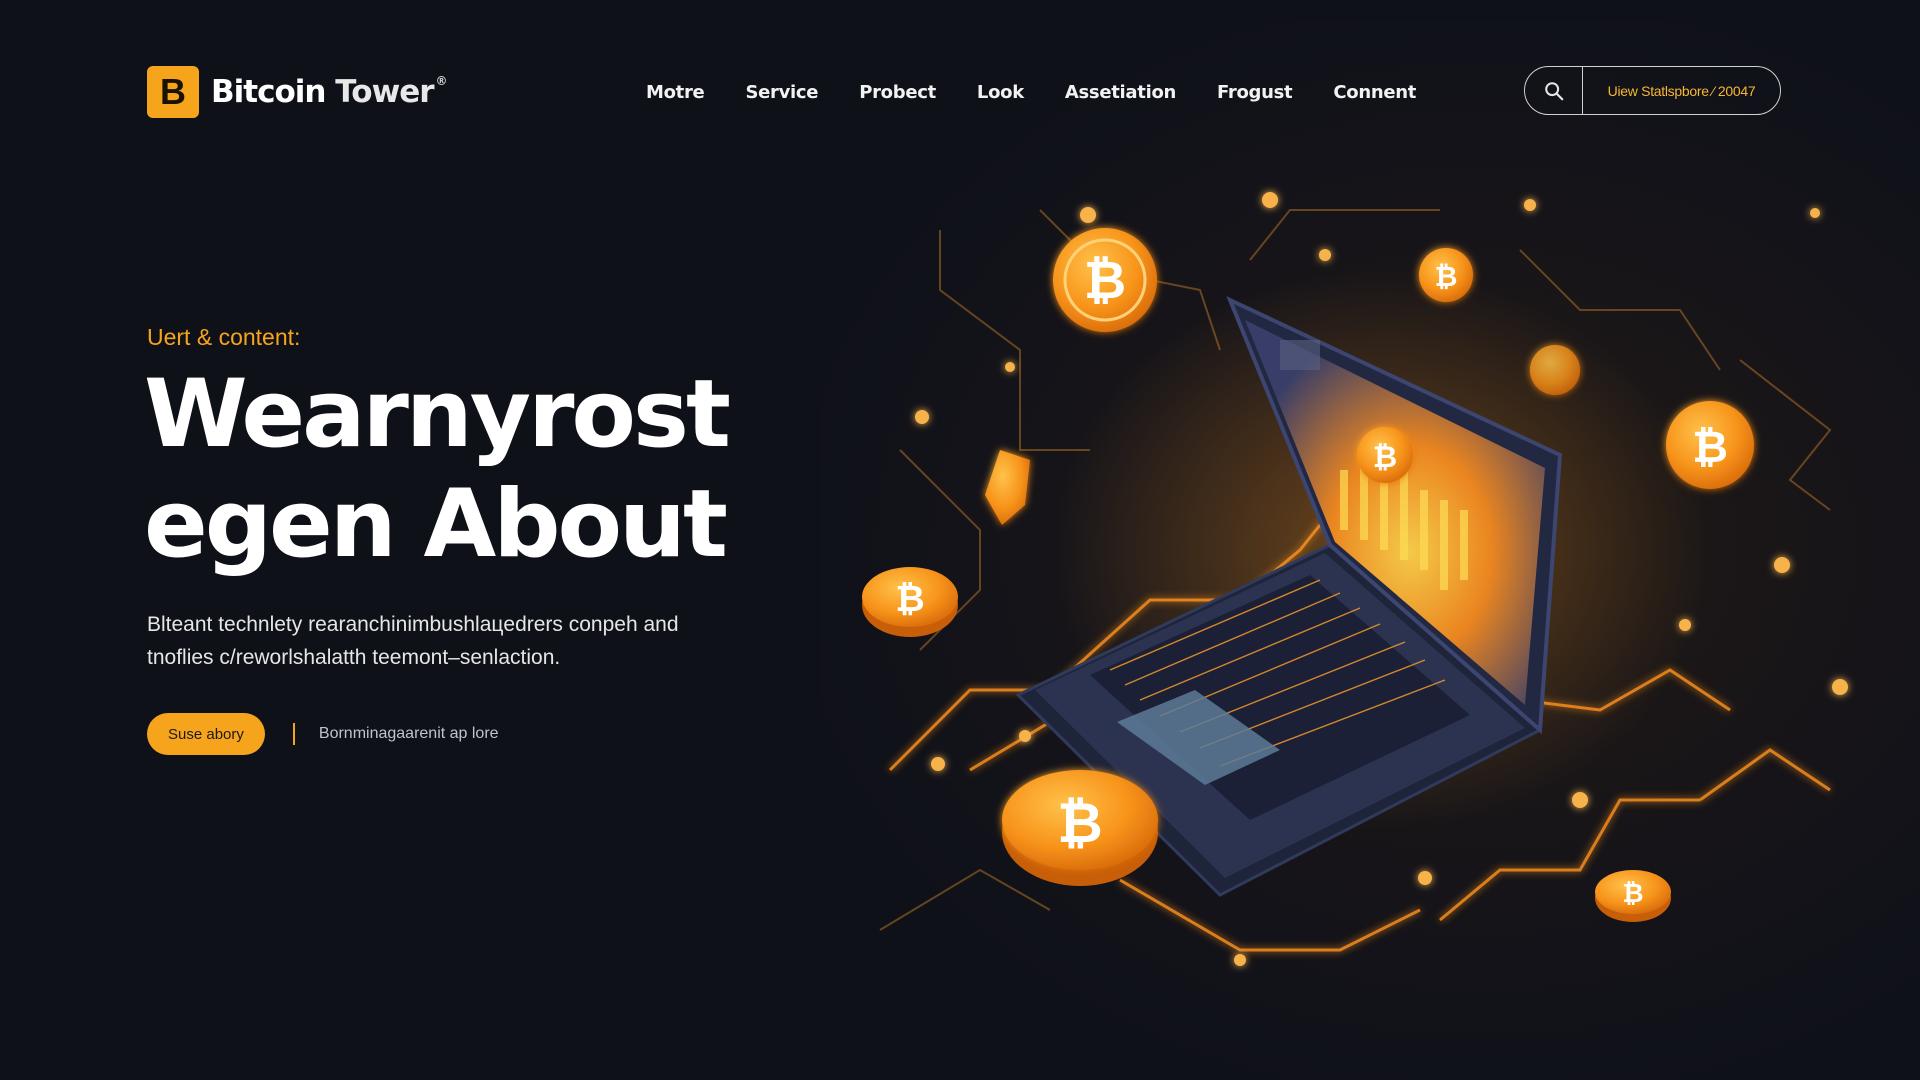 The image size is (1920, 1080). I want to click on nav-item-frogust: Frogust, so click(1255, 92).